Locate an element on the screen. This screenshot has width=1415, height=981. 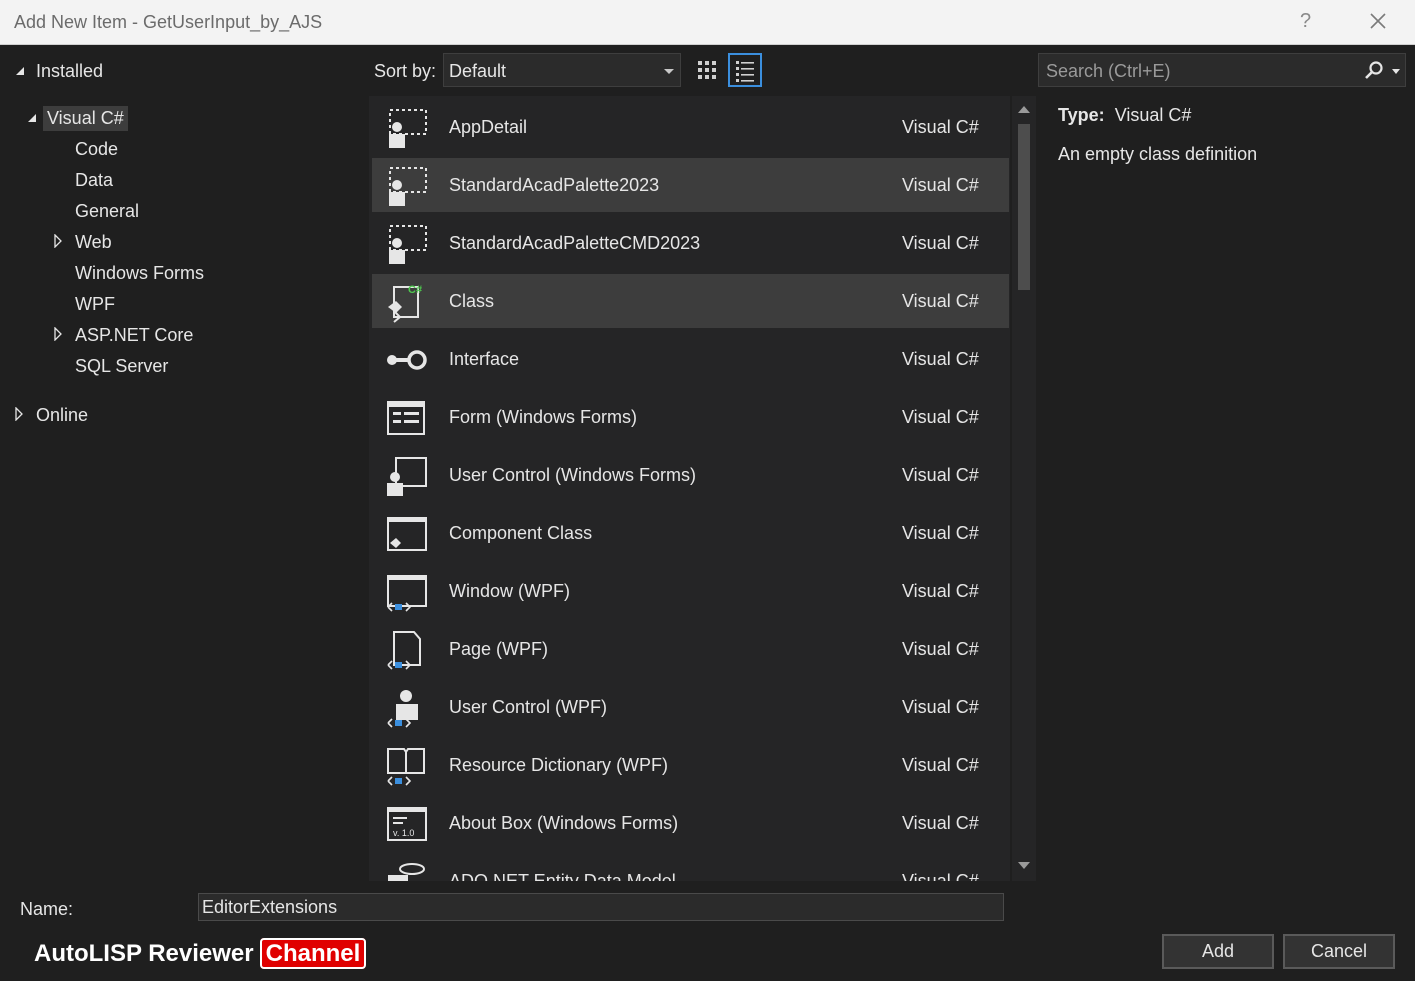
list-item: C# Class Visual C# is located at coordinates (690, 301).